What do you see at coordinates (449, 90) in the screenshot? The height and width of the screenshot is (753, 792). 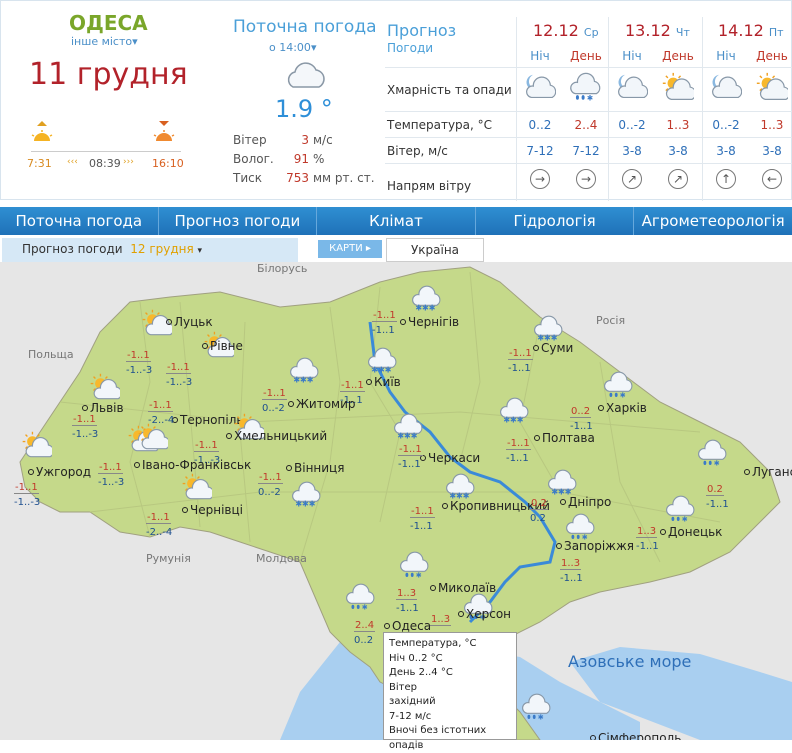 I see `row-label-cloudiness: Хмарність та опади` at bounding box center [449, 90].